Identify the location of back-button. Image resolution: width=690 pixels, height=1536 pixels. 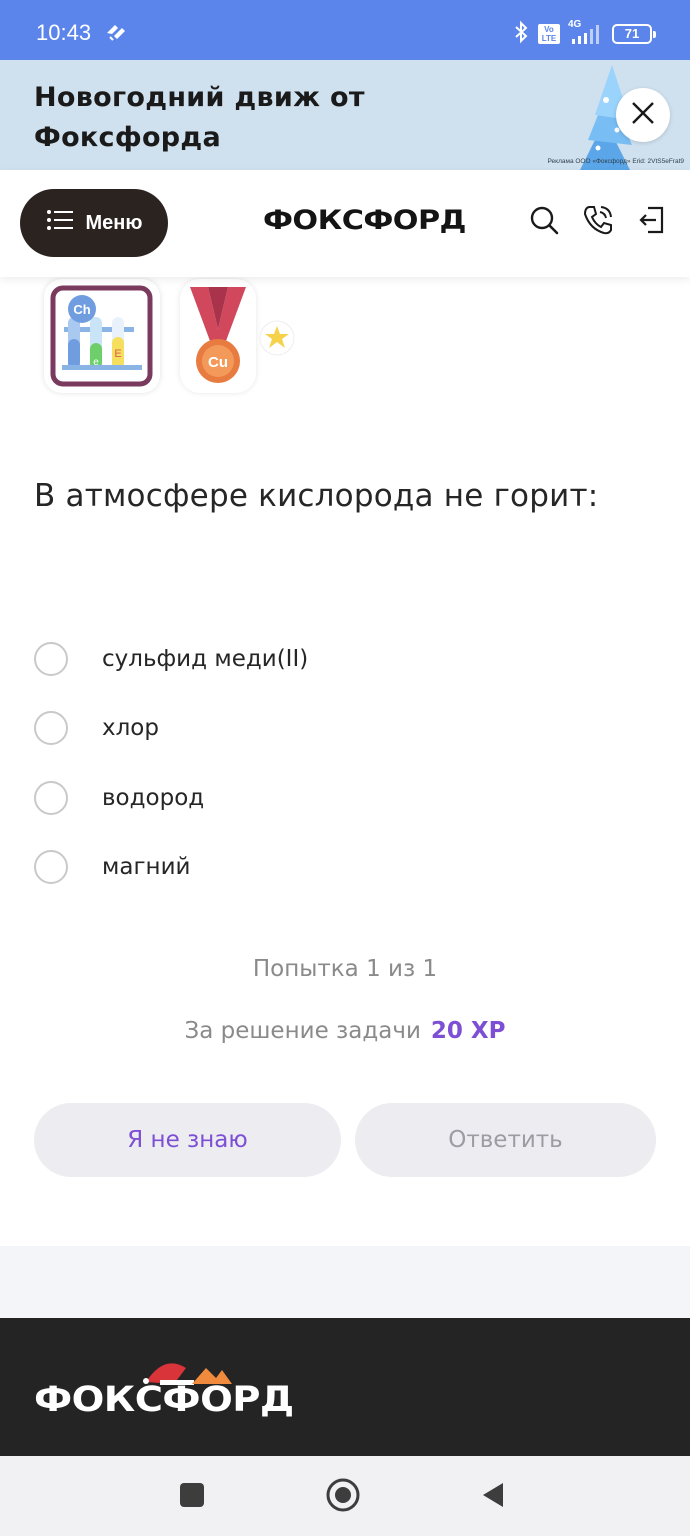
(493, 1497).